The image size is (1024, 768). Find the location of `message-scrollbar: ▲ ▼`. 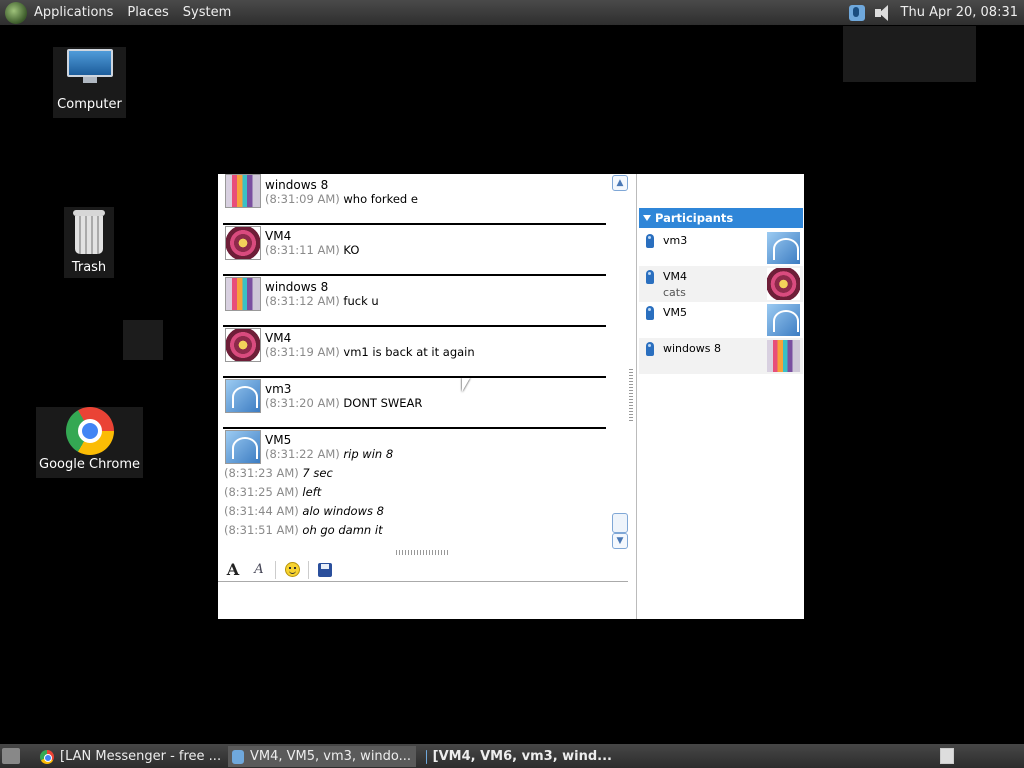

message-scrollbar: ▲ ▼ is located at coordinates (620, 362).